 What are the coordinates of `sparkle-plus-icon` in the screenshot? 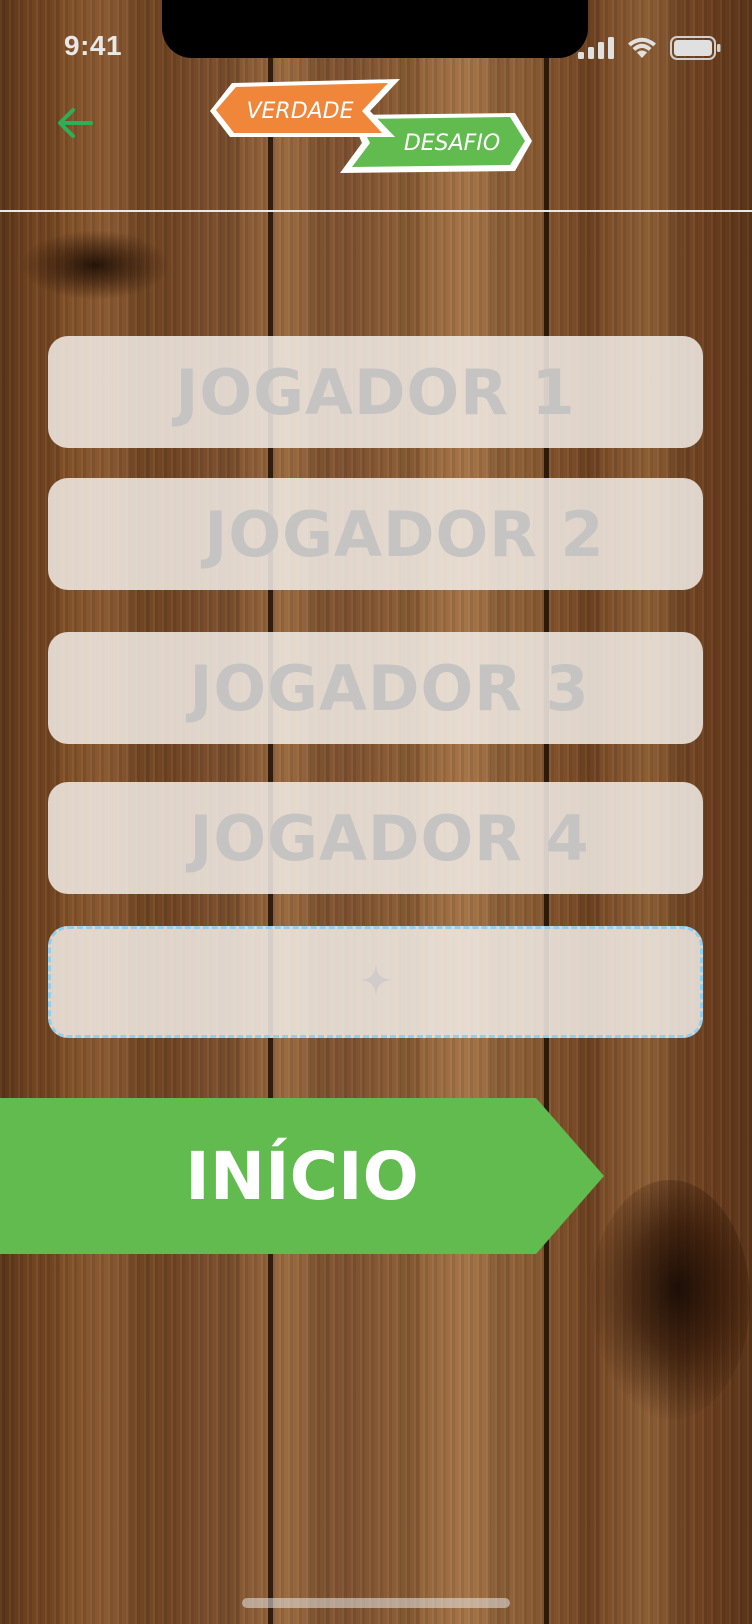 It's located at (376, 982).